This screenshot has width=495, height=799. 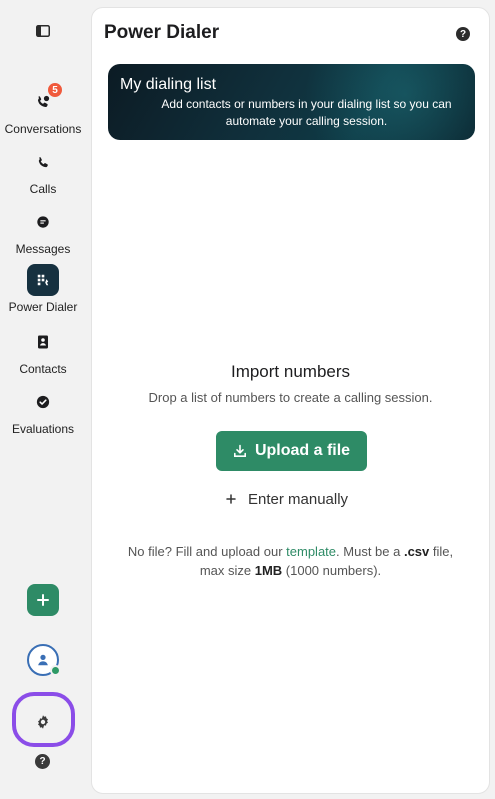 I want to click on banner-title: My dialing list, so click(x=168, y=84).